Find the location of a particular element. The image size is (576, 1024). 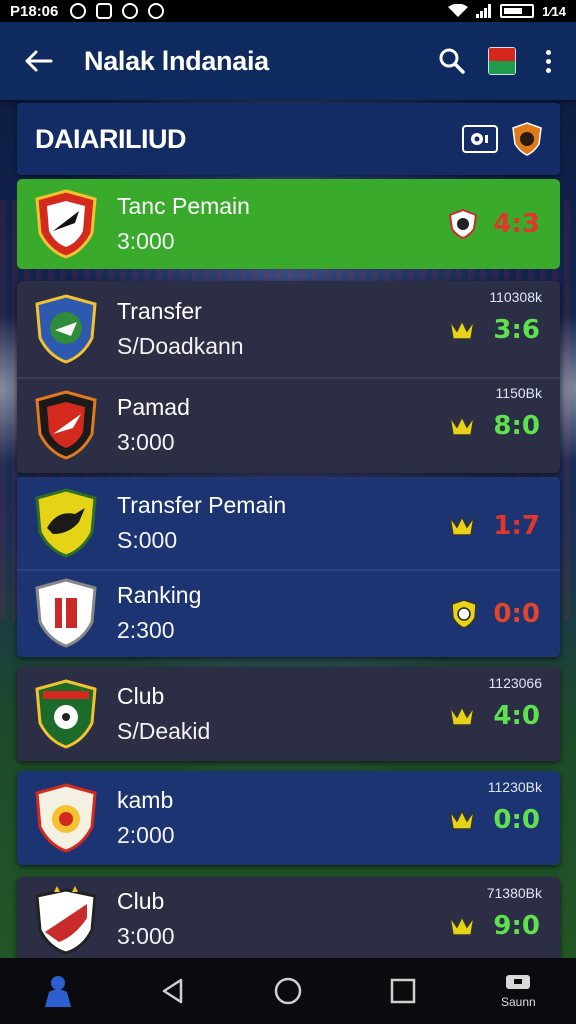

list-item: Club 3:000 71380Bk 9:0 is located at coordinates (288, 919).